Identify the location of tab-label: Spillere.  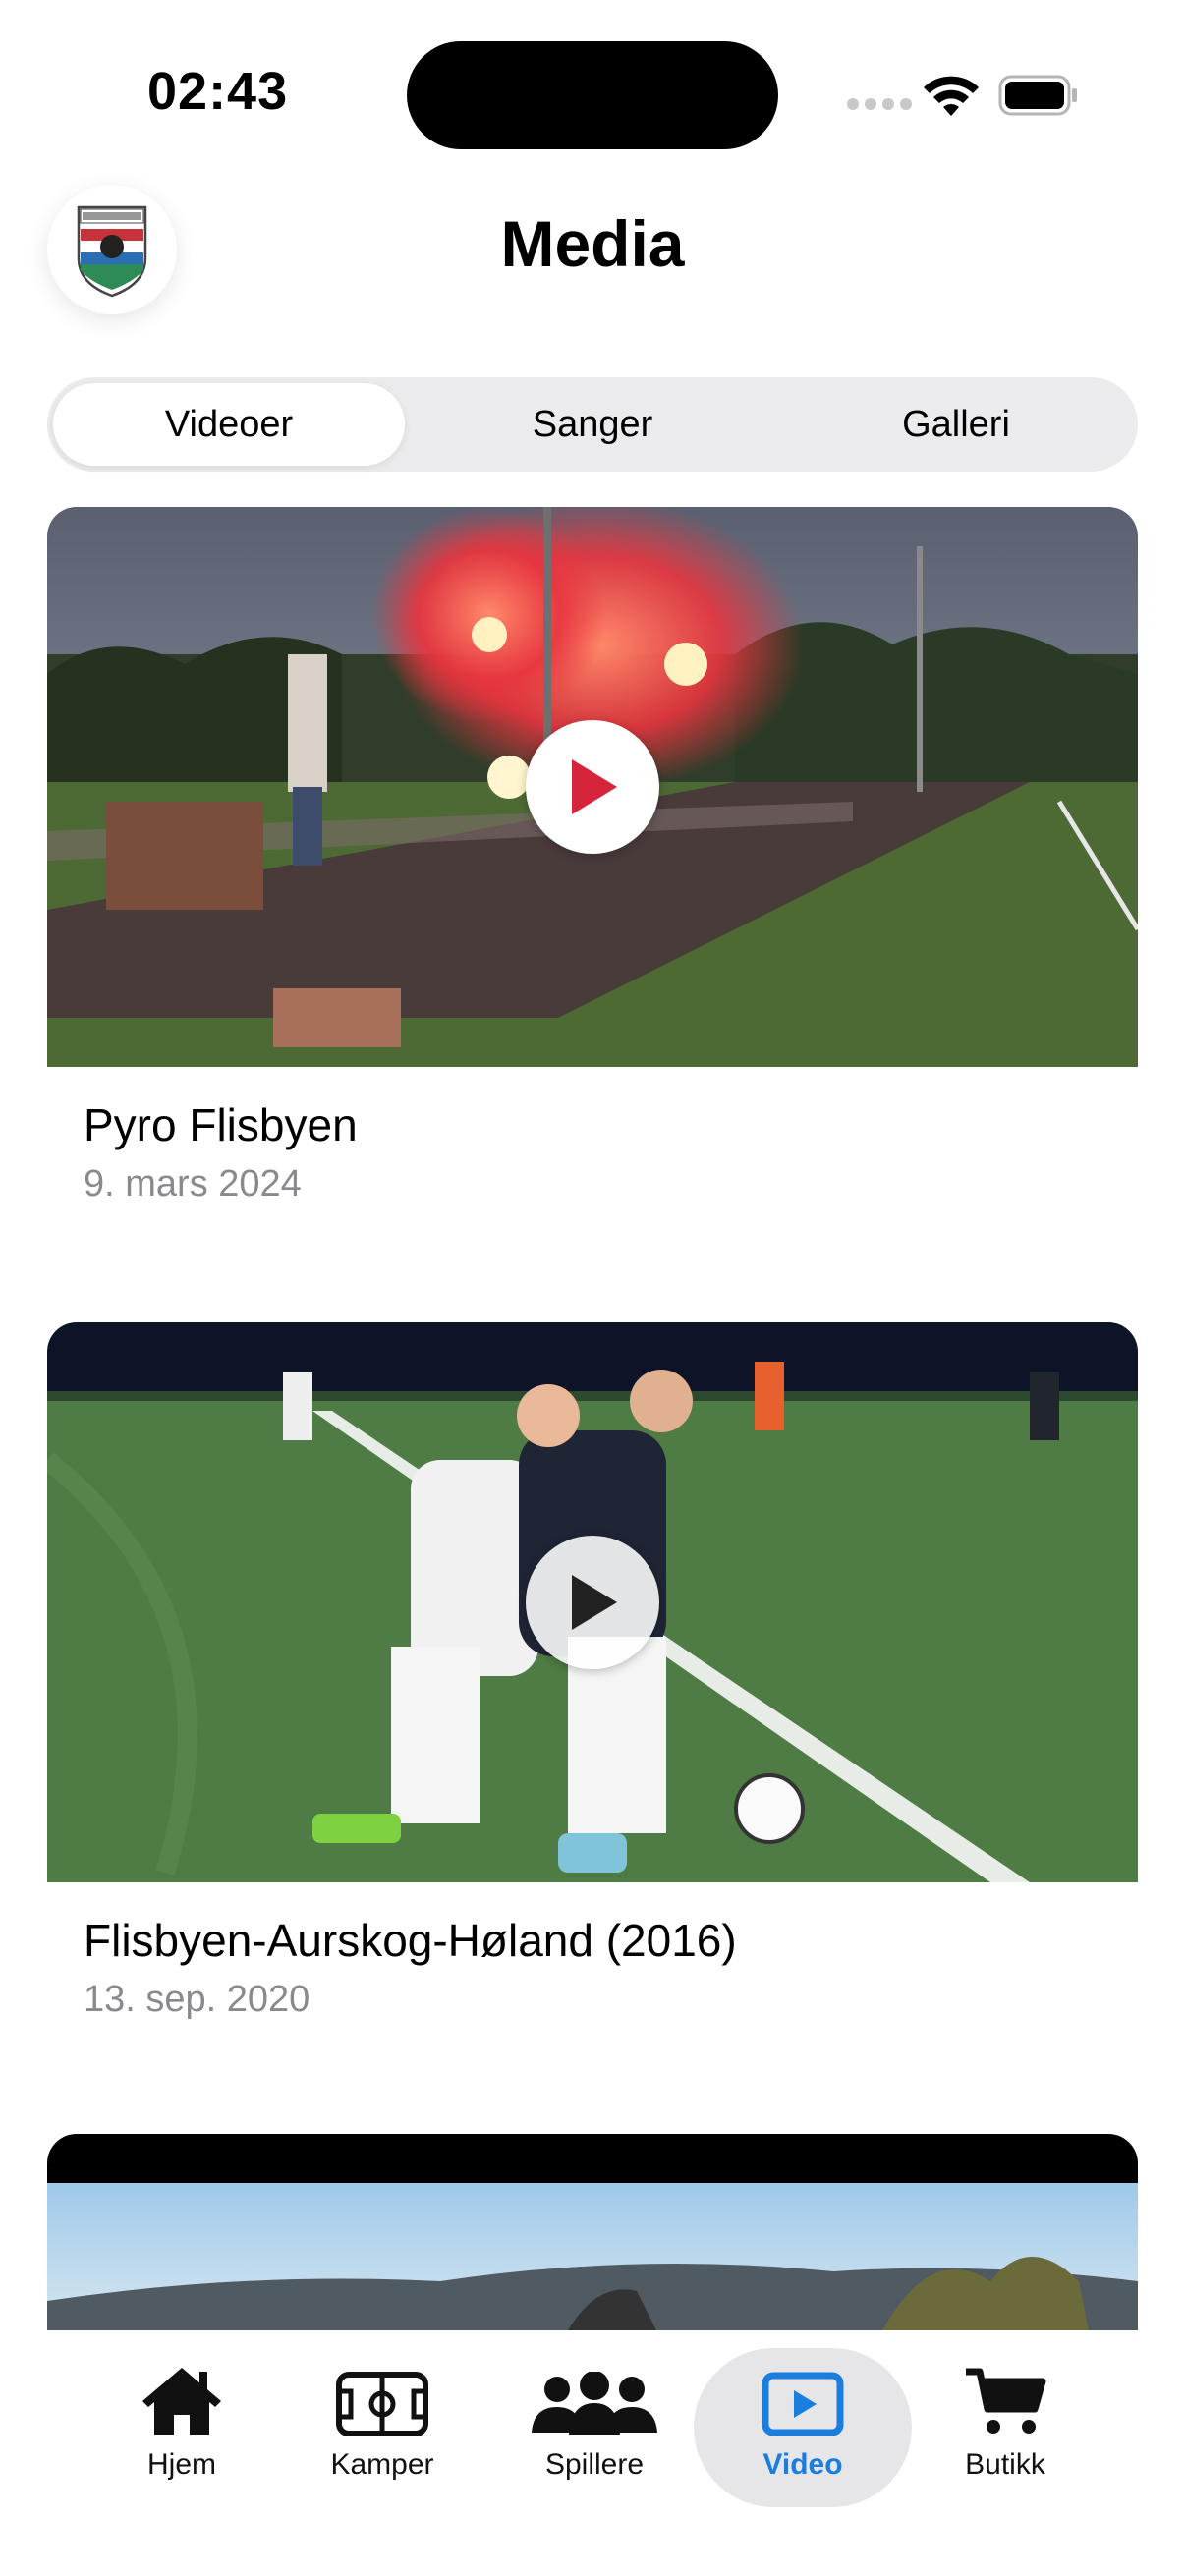
(594, 2464).